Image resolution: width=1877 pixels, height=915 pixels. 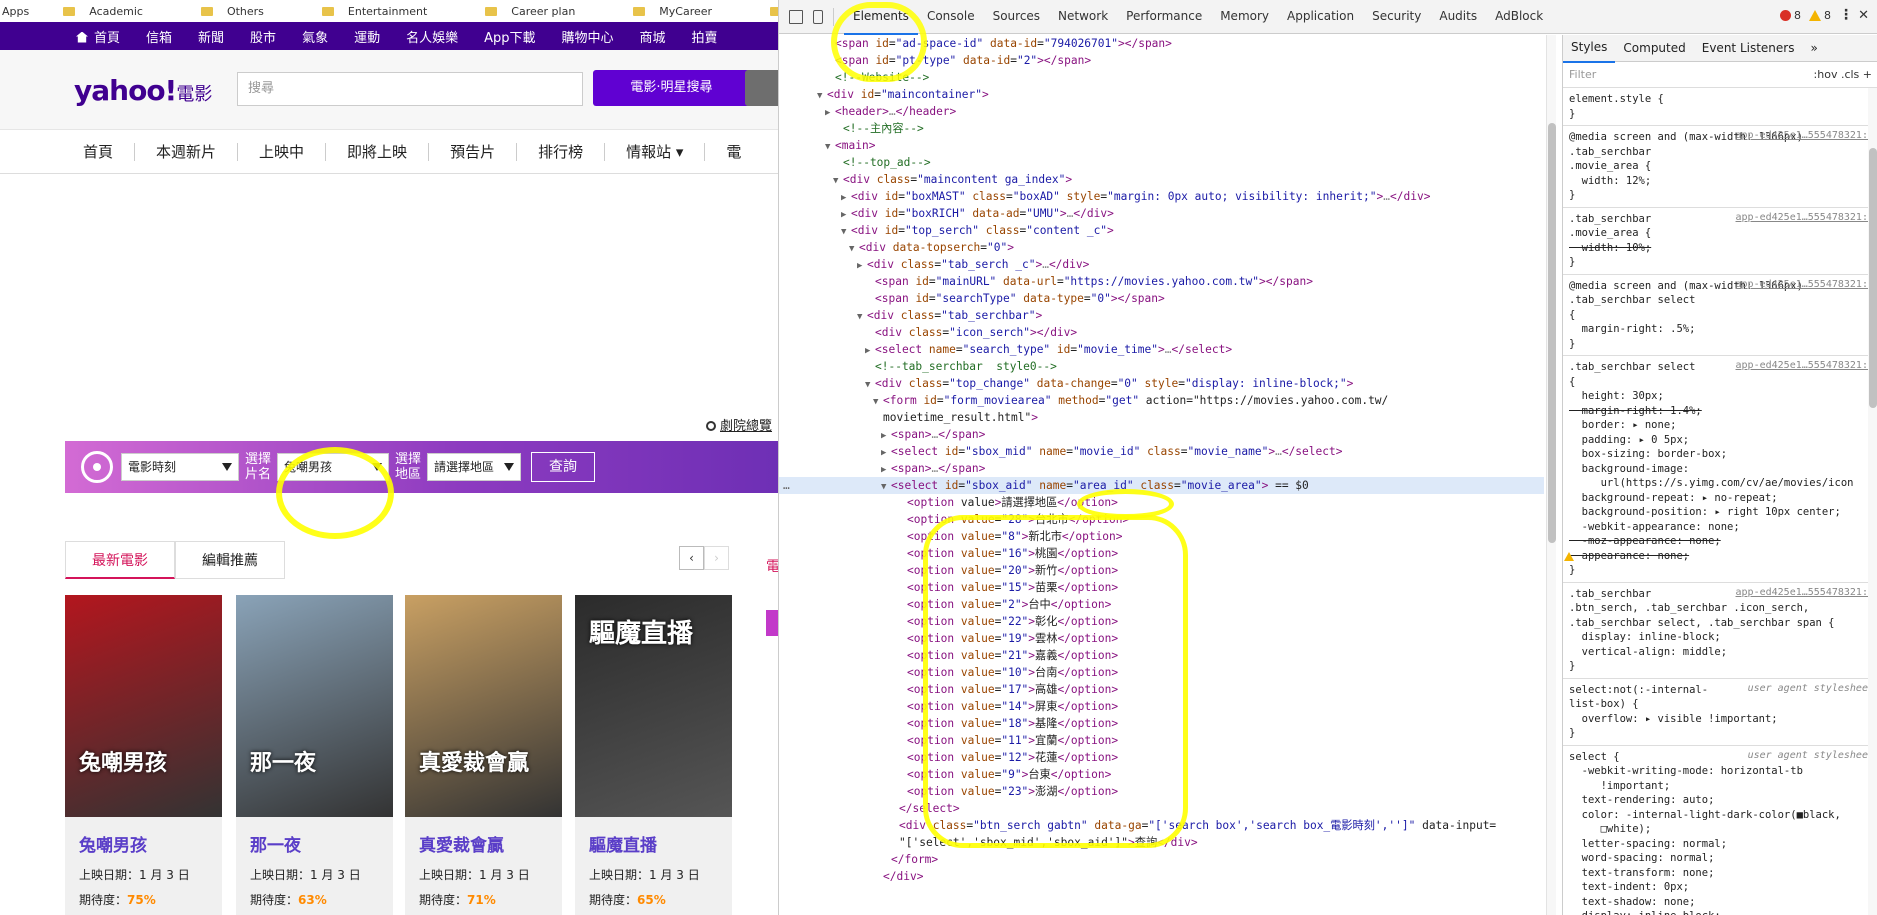 I want to click on prev-button: ‹, so click(x=691, y=558).